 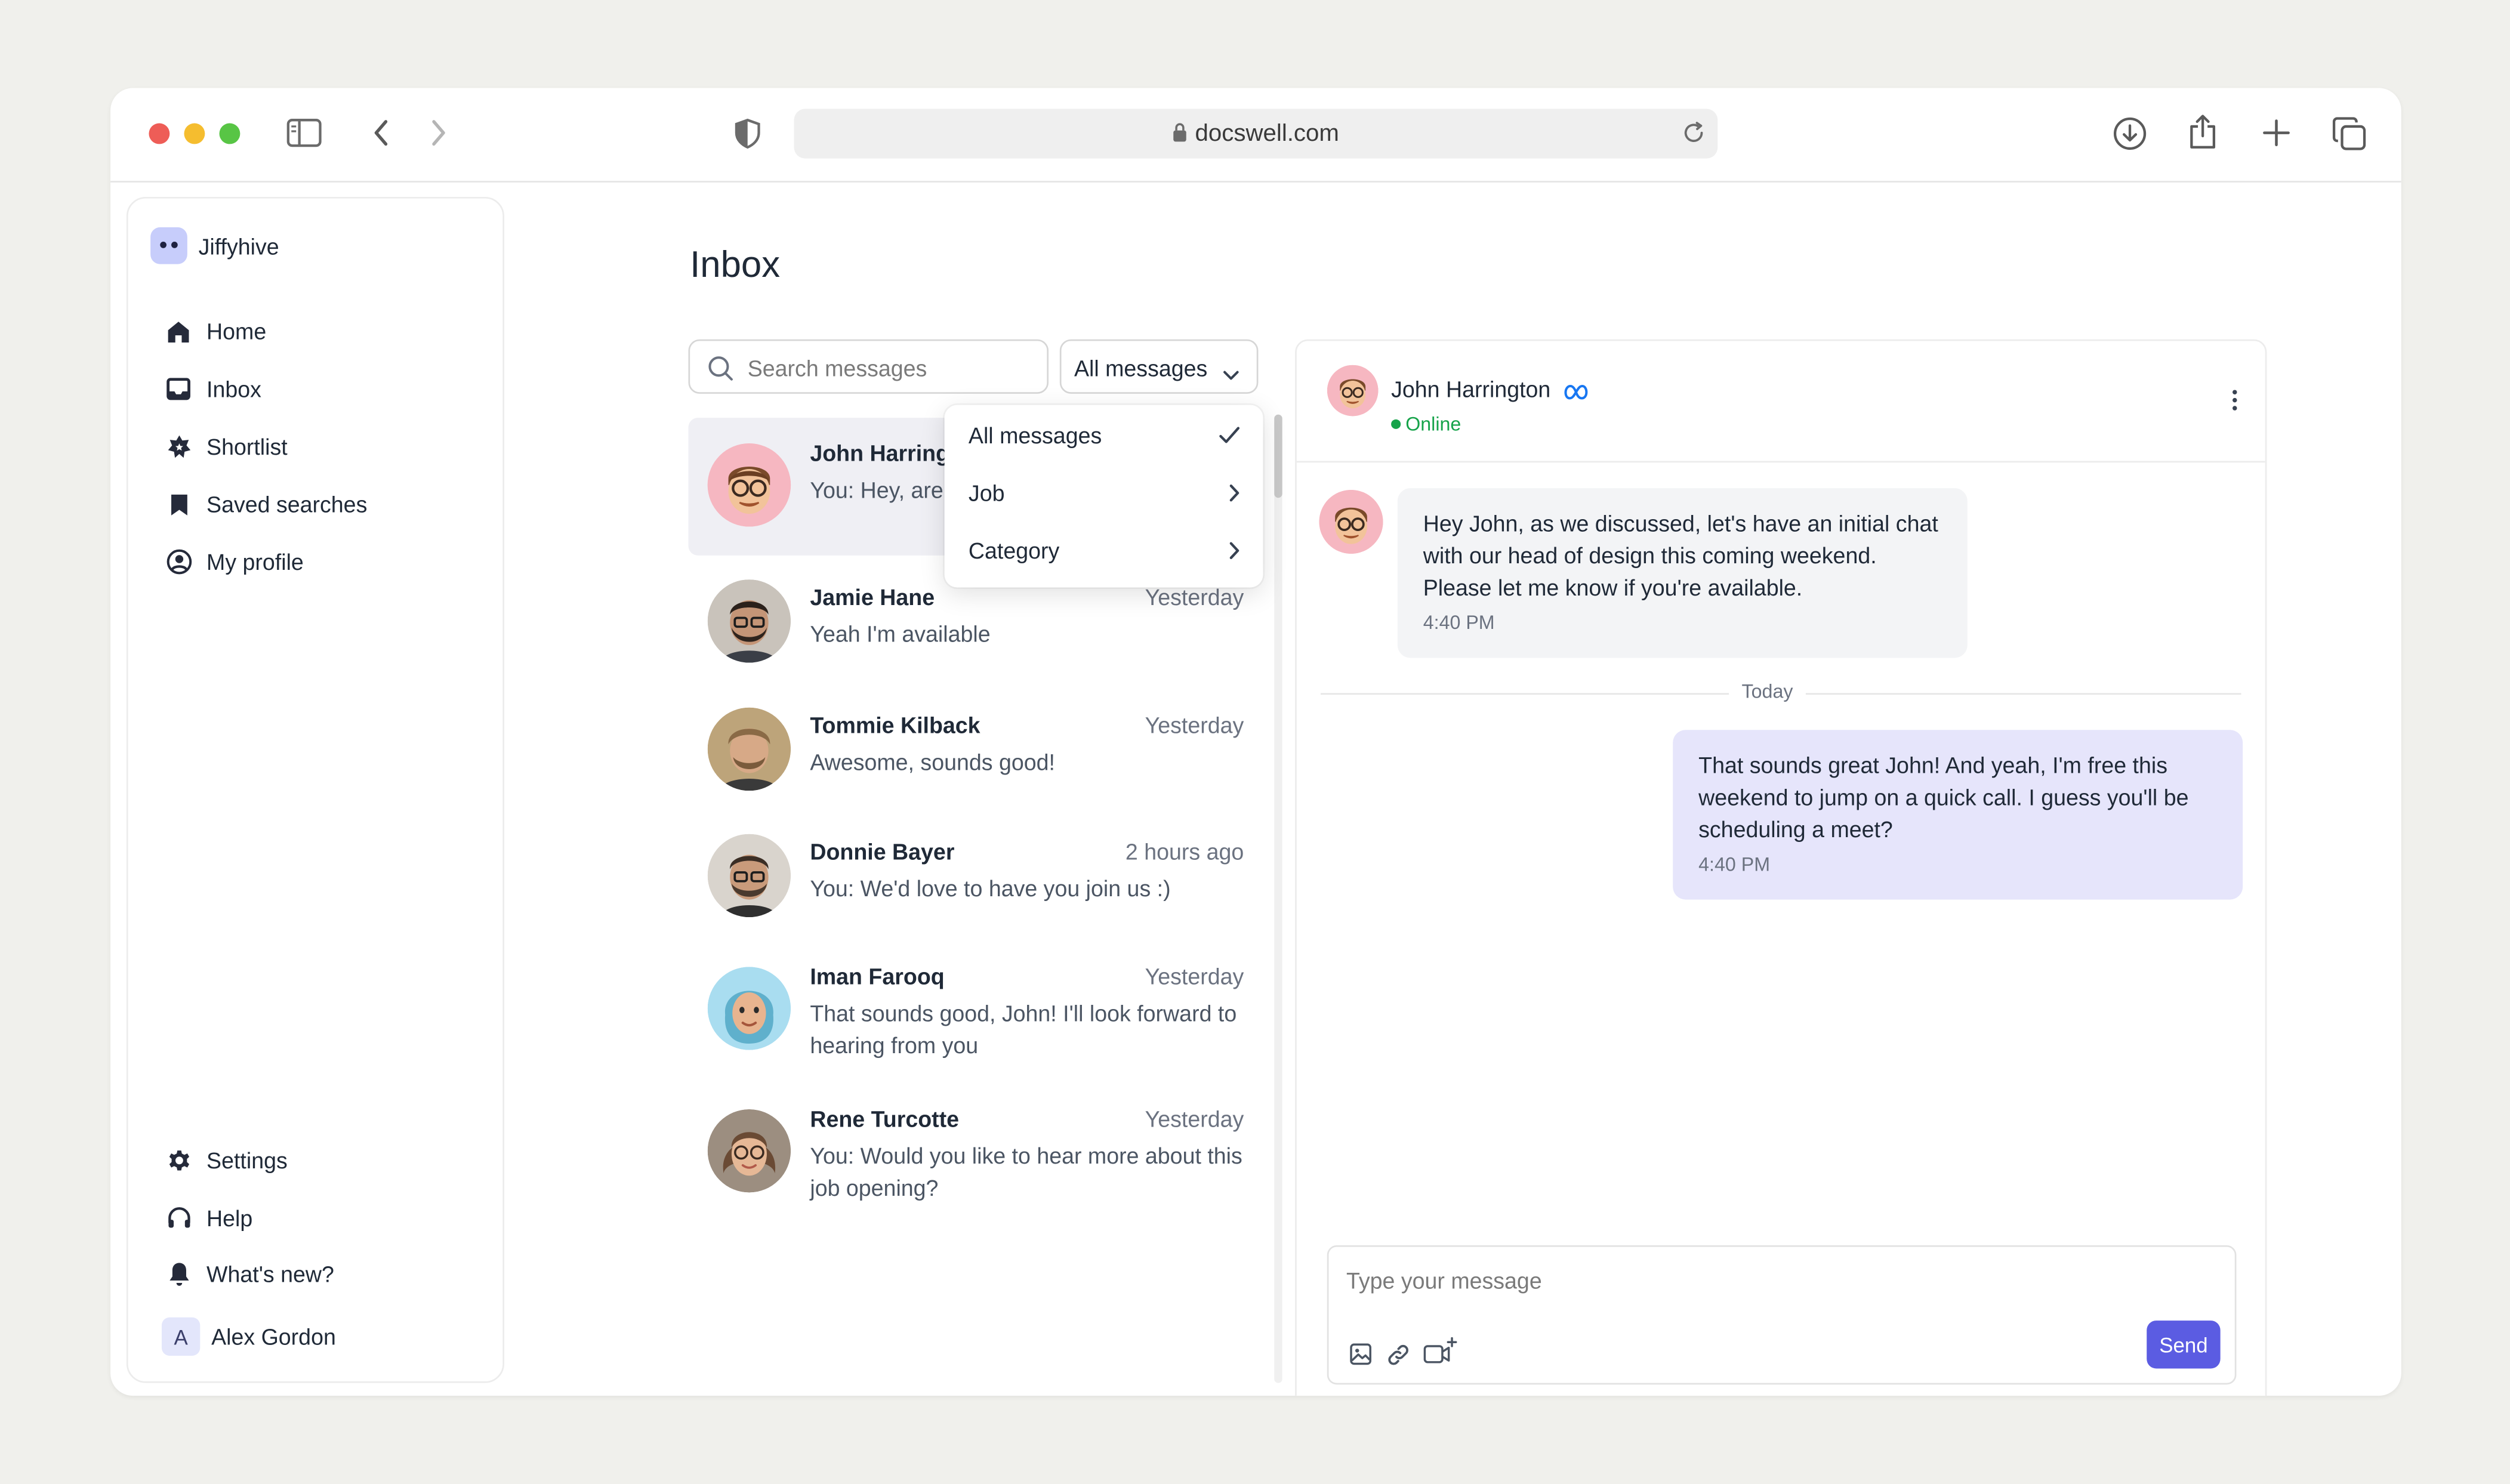 I want to click on forward-icon, so click(x=439, y=138).